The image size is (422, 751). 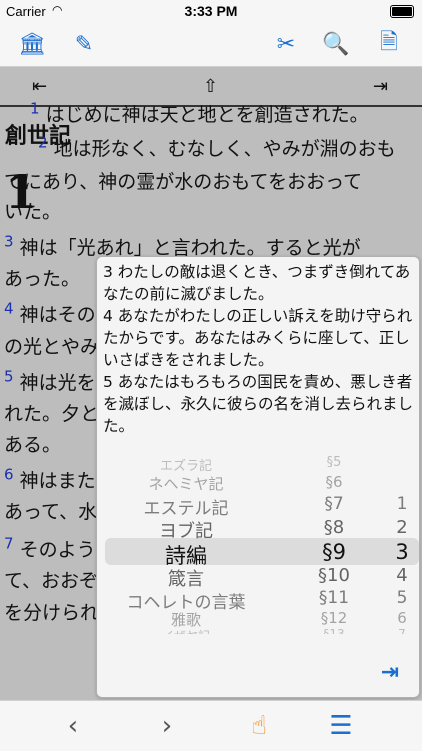 What do you see at coordinates (380, 86) in the screenshot?
I see `next-chapter-button: ⇥` at bounding box center [380, 86].